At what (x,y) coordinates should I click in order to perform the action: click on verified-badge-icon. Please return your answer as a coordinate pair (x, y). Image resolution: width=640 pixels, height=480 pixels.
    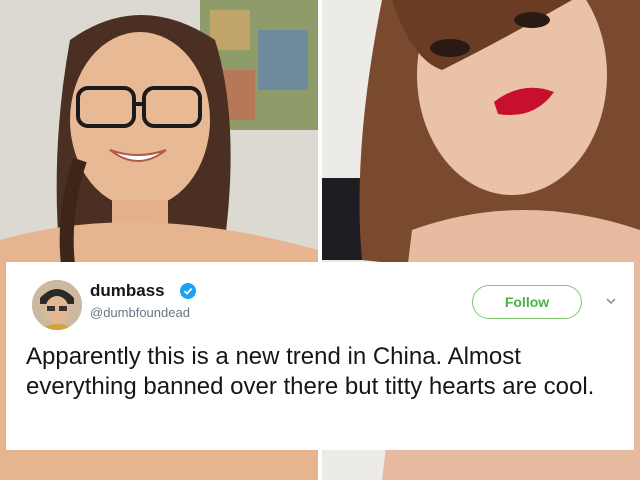
    Looking at the image, I should click on (188, 291).